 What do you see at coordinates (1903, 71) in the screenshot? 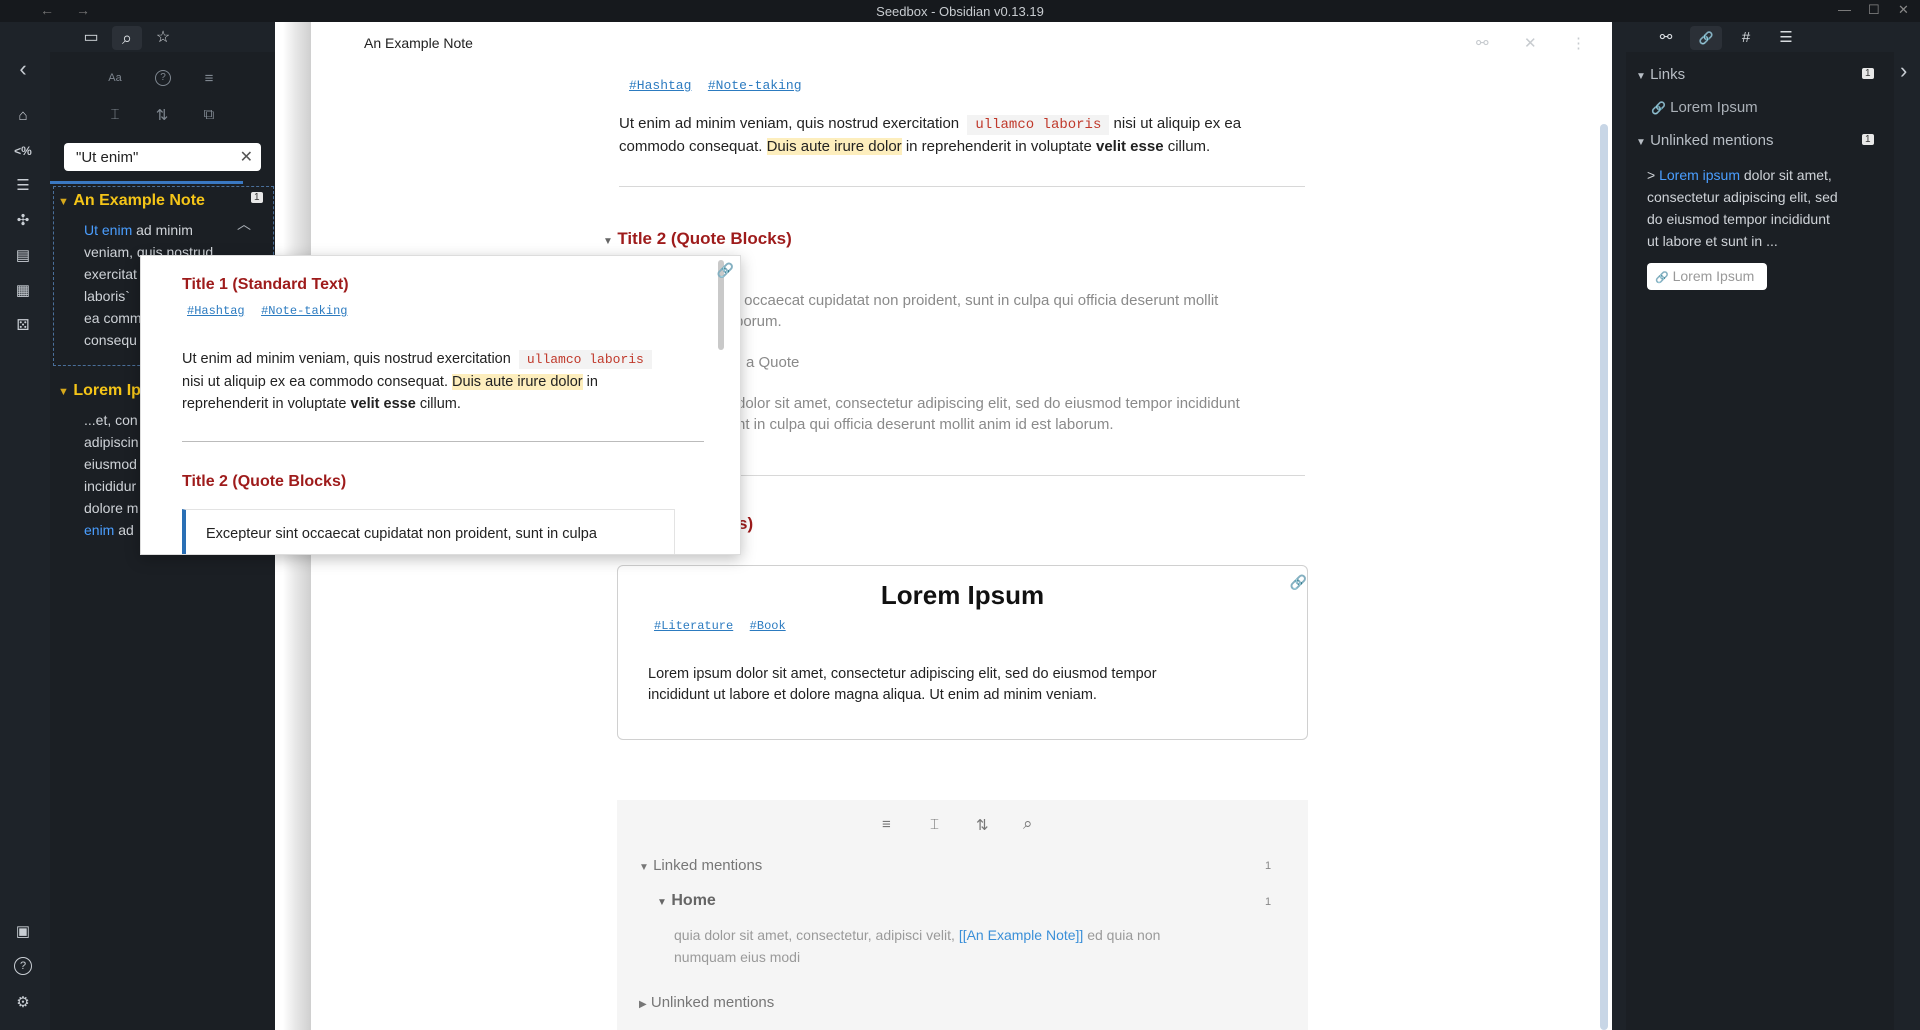
I see `expand-right-icon: ›` at bounding box center [1903, 71].